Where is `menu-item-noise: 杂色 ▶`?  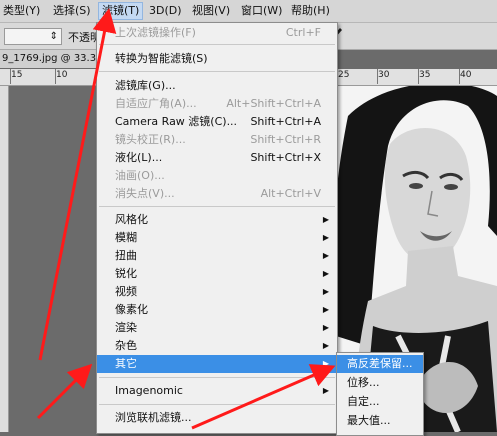 menu-item-noise: 杂色 ▶ is located at coordinates (217, 346).